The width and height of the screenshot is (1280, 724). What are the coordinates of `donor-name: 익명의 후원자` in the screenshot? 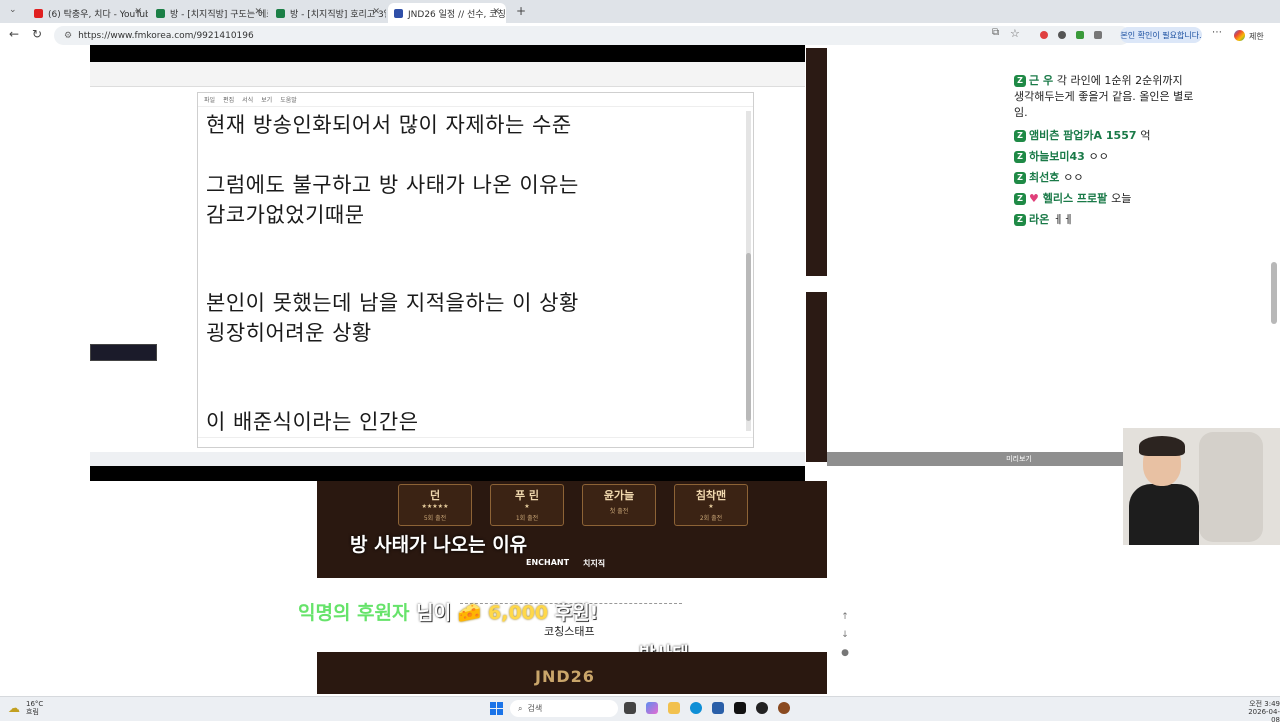 It's located at (354, 613).